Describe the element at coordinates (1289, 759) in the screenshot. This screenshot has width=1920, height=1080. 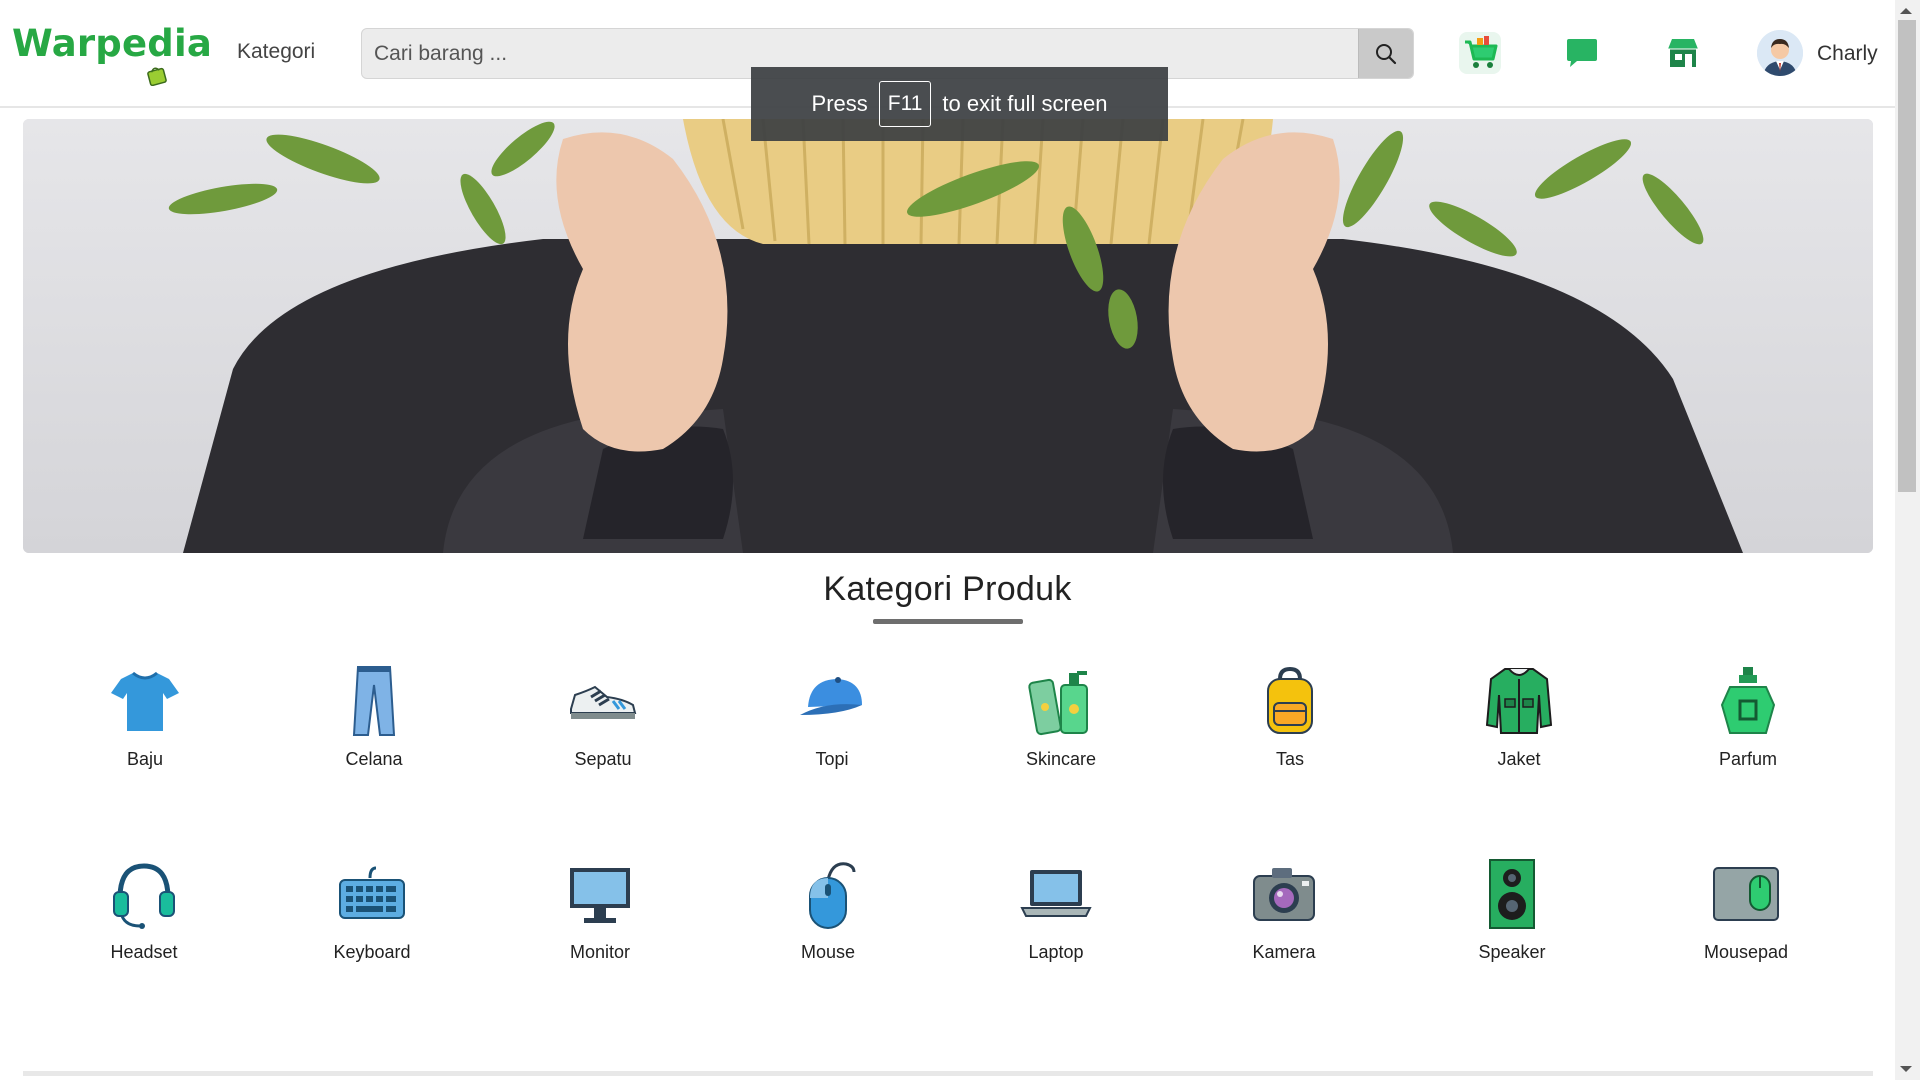
I see `category-label: Tas` at that location.